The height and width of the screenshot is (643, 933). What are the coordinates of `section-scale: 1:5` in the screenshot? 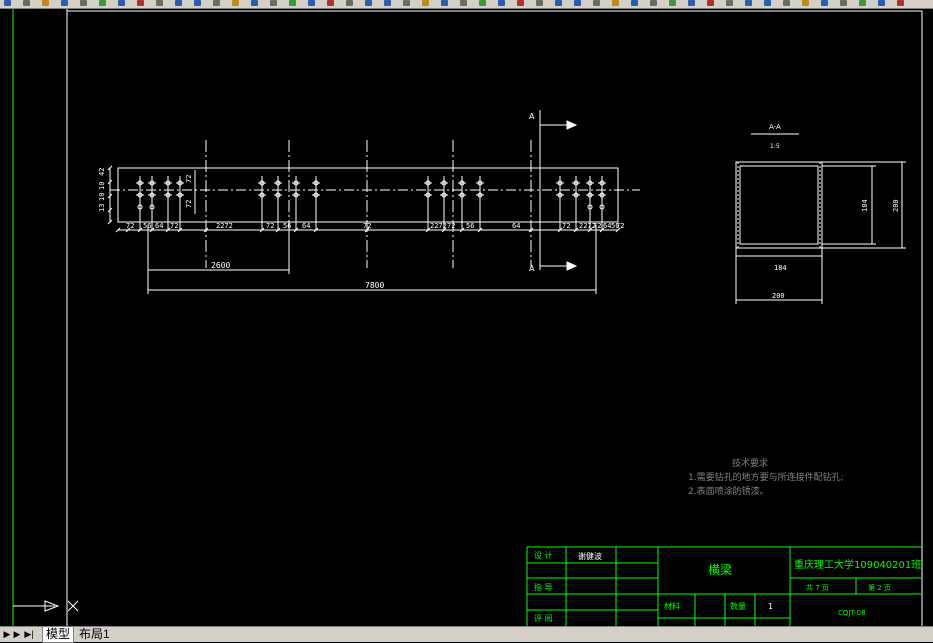 It's located at (775, 146).